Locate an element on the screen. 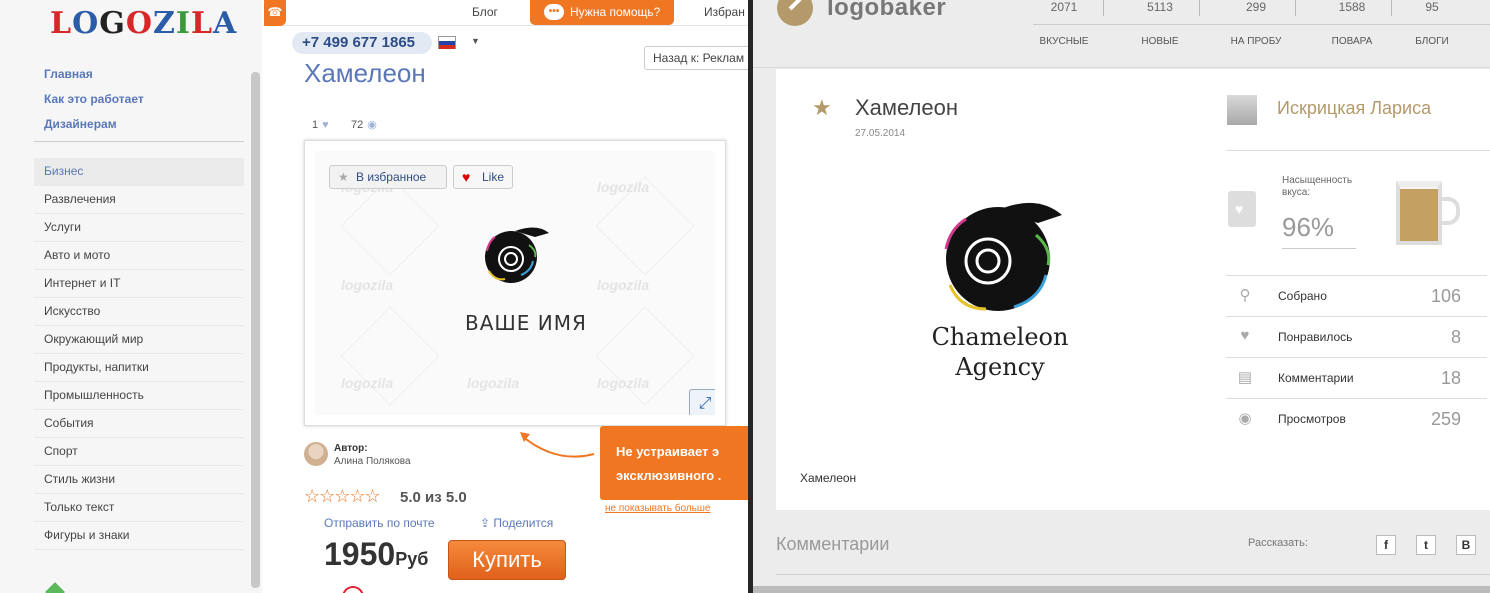 This screenshot has width=1490, height=593. chevron-down-icon: ▼ is located at coordinates (475, 41).